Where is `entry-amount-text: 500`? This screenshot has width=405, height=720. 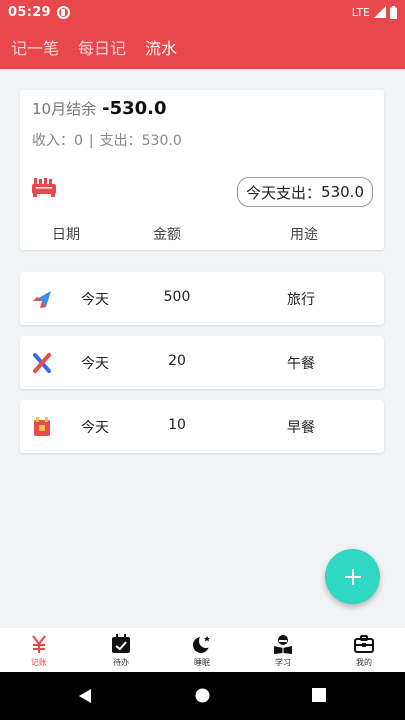
entry-amount-text: 500 is located at coordinates (177, 297).